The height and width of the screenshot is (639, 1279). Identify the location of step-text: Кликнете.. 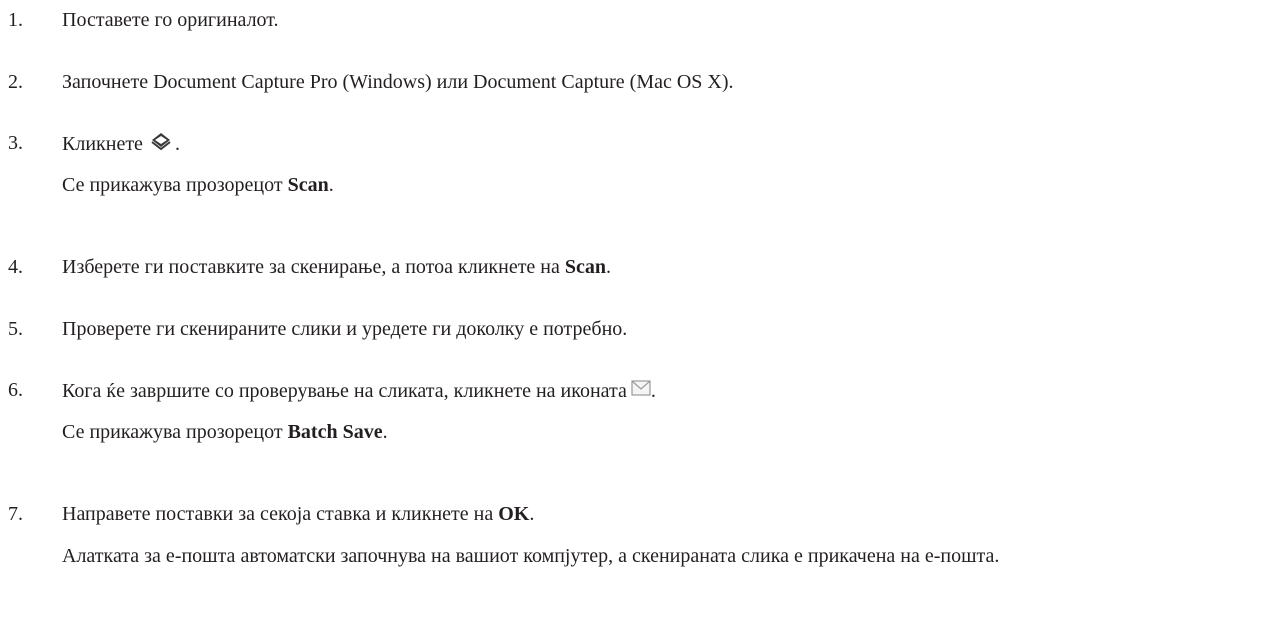
(121, 143).